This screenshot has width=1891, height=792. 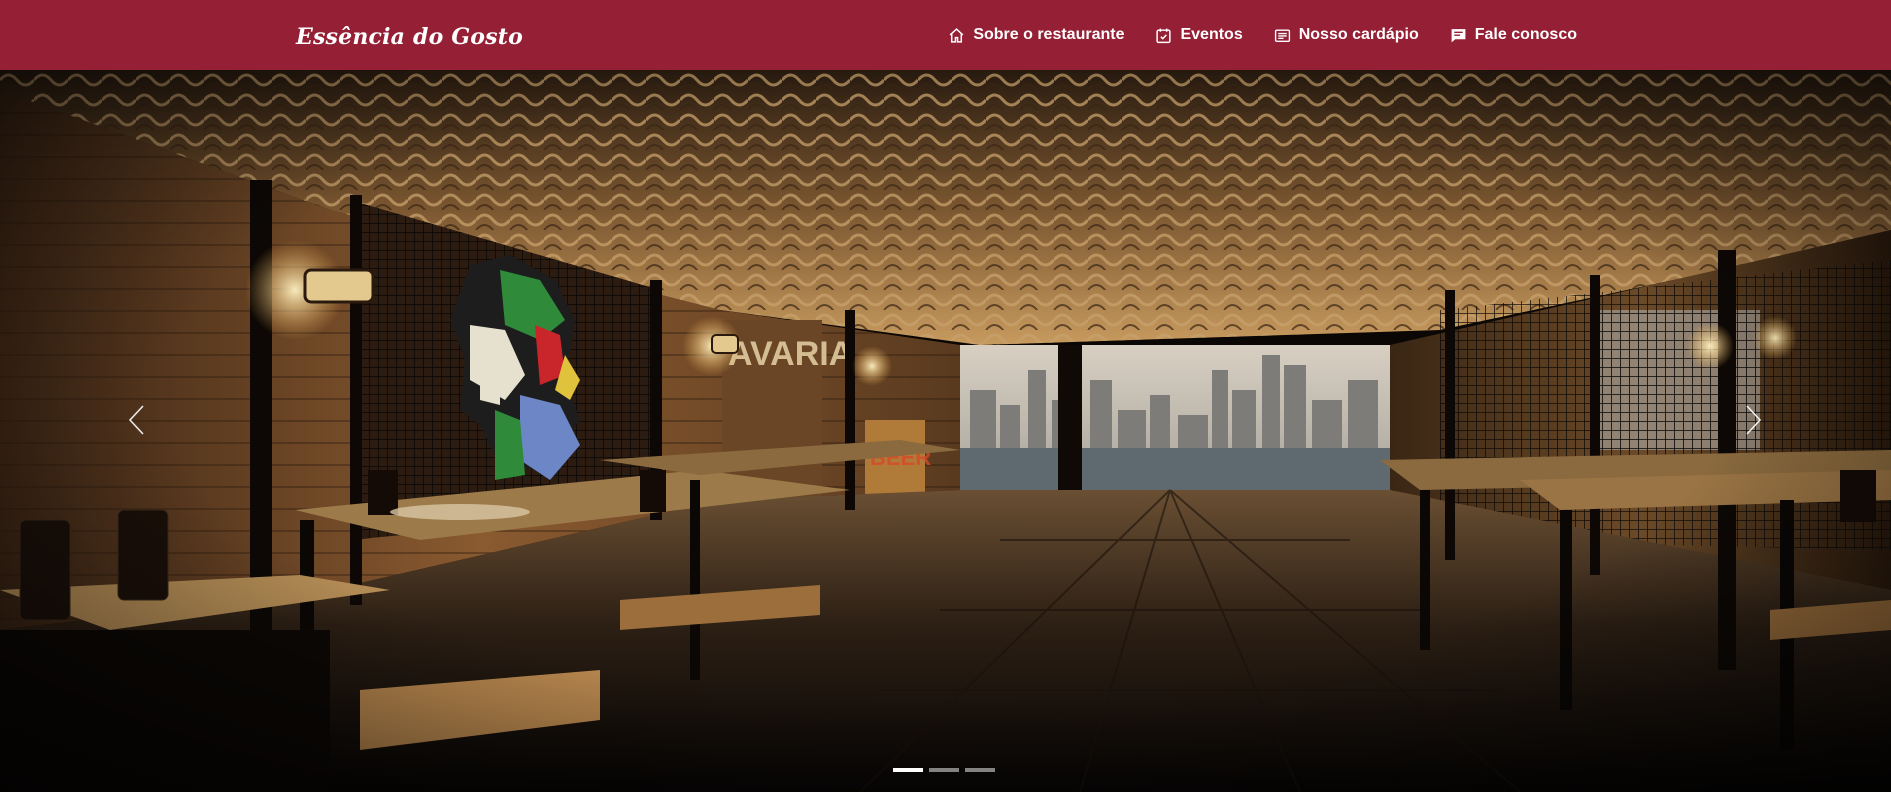 What do you see at coordinates (1049, 34) in the screenshot?
I see `nav-item-label: Sobre o restaurante` at bounding box center [1049, 34].